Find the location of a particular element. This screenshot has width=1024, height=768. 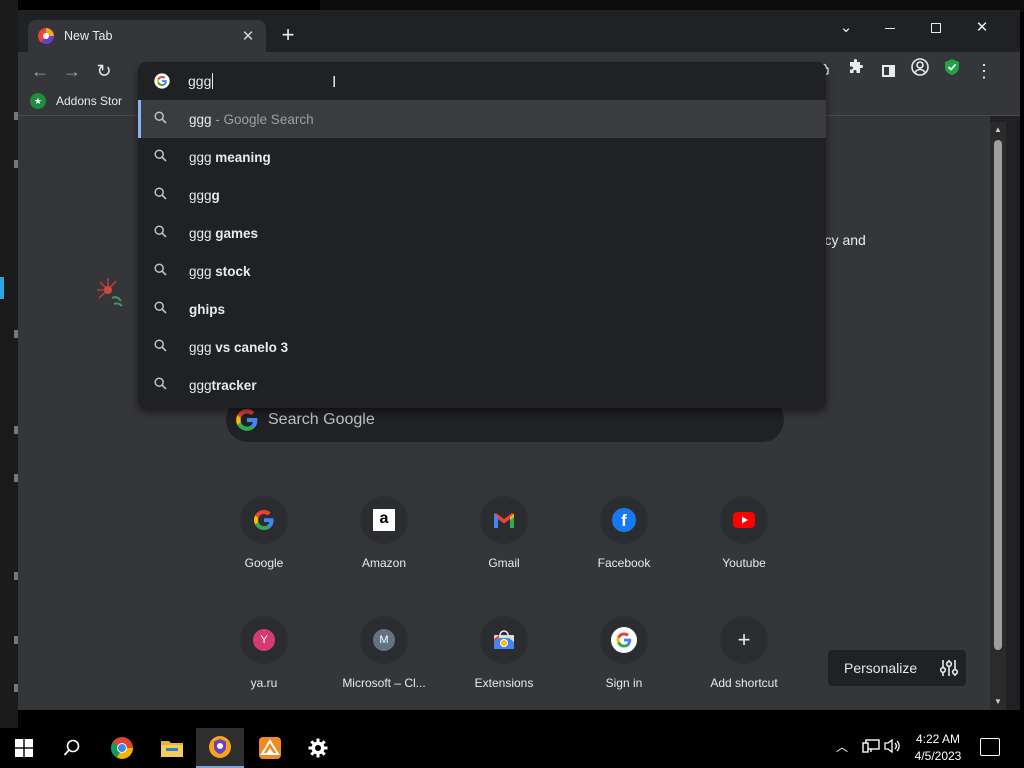

omnibox-suggestion: gggg is located at coordinates (482, 195).